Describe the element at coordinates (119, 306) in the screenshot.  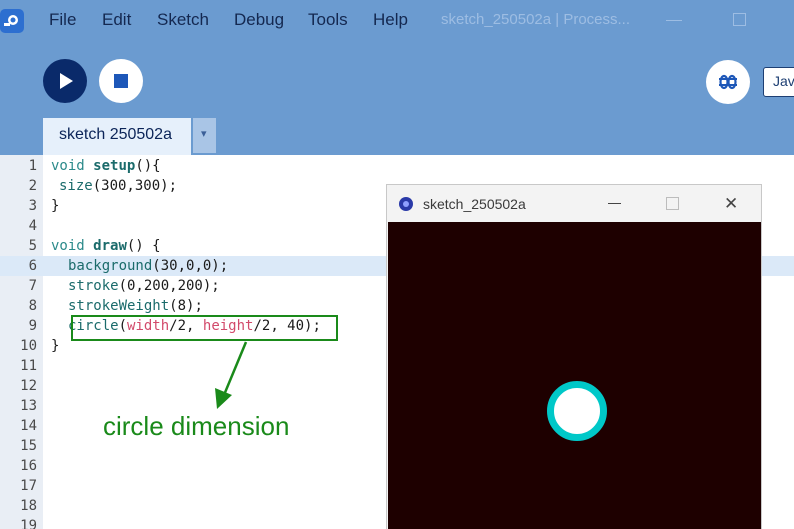
I see `function-name: strokeWeight` at that location.